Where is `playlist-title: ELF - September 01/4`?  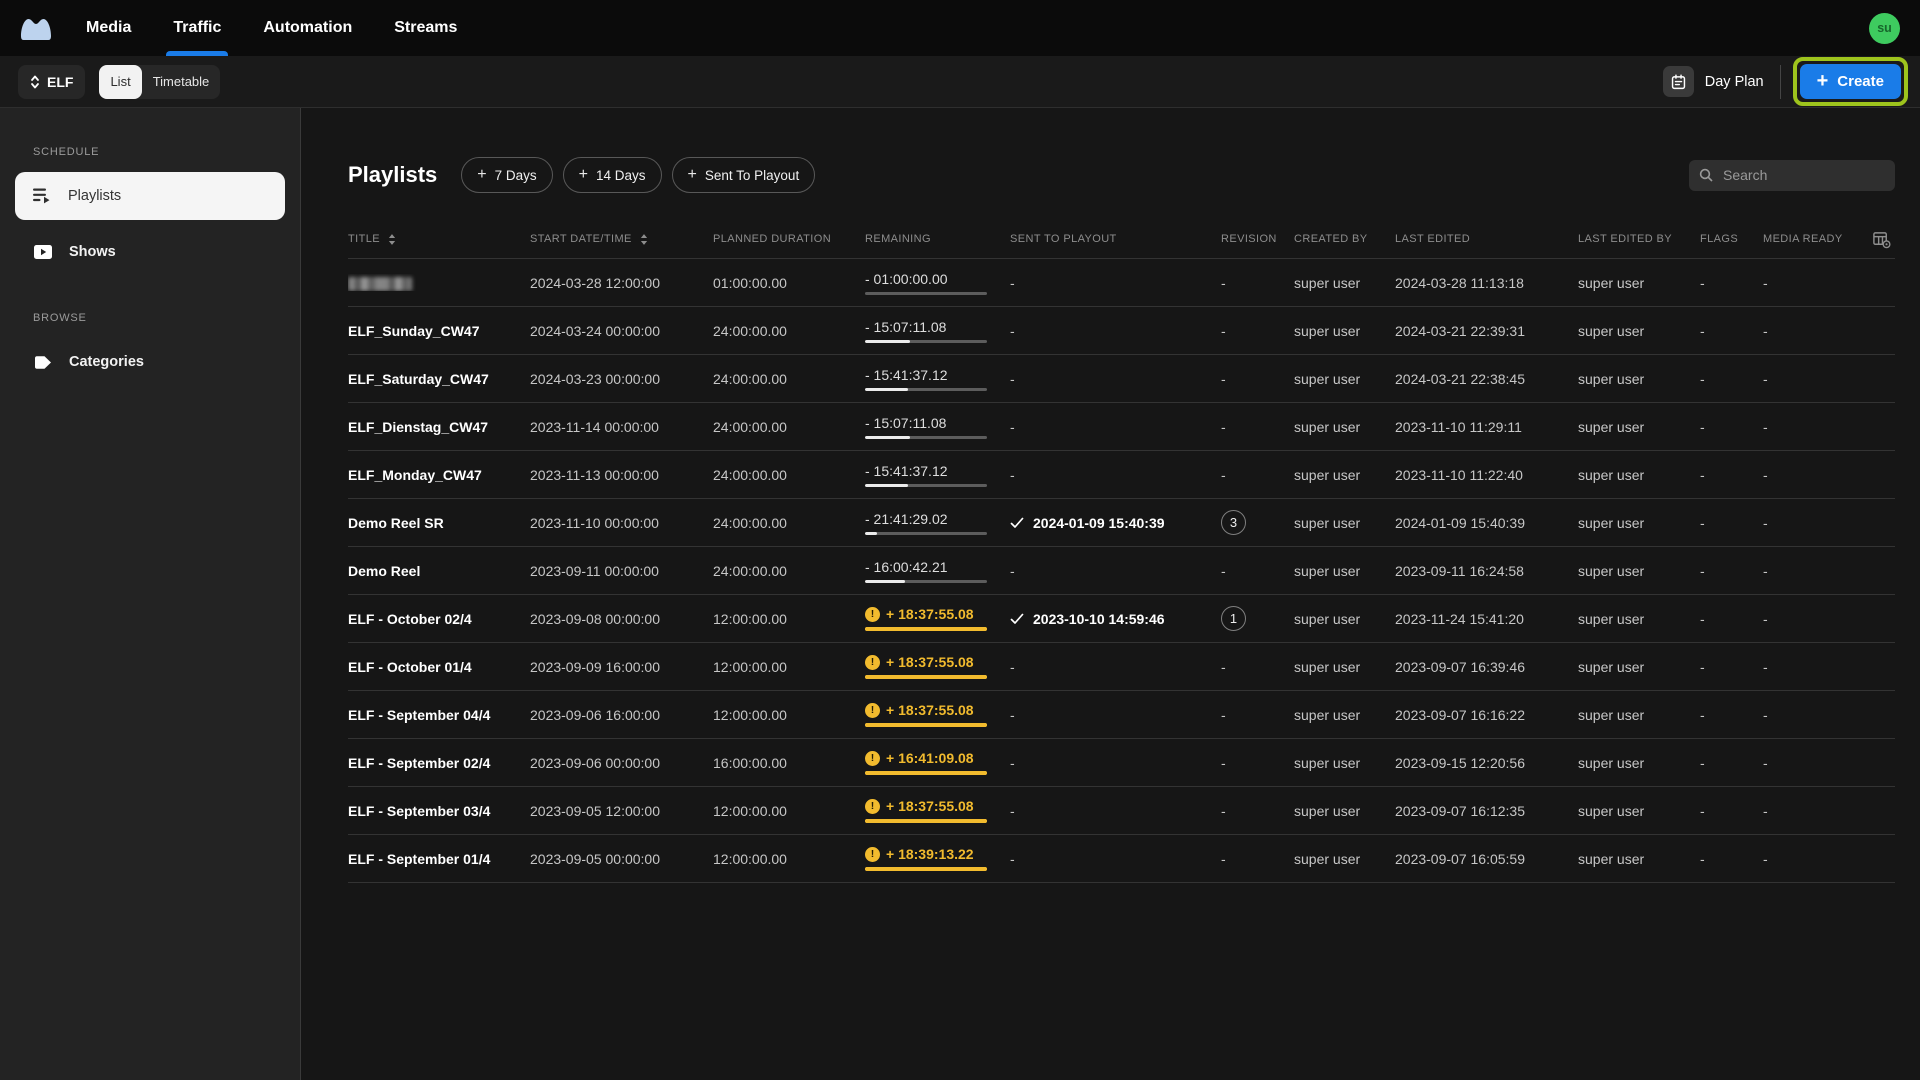 playlist-title: ELF - September 01/4 is located at coordinates (439, 859).